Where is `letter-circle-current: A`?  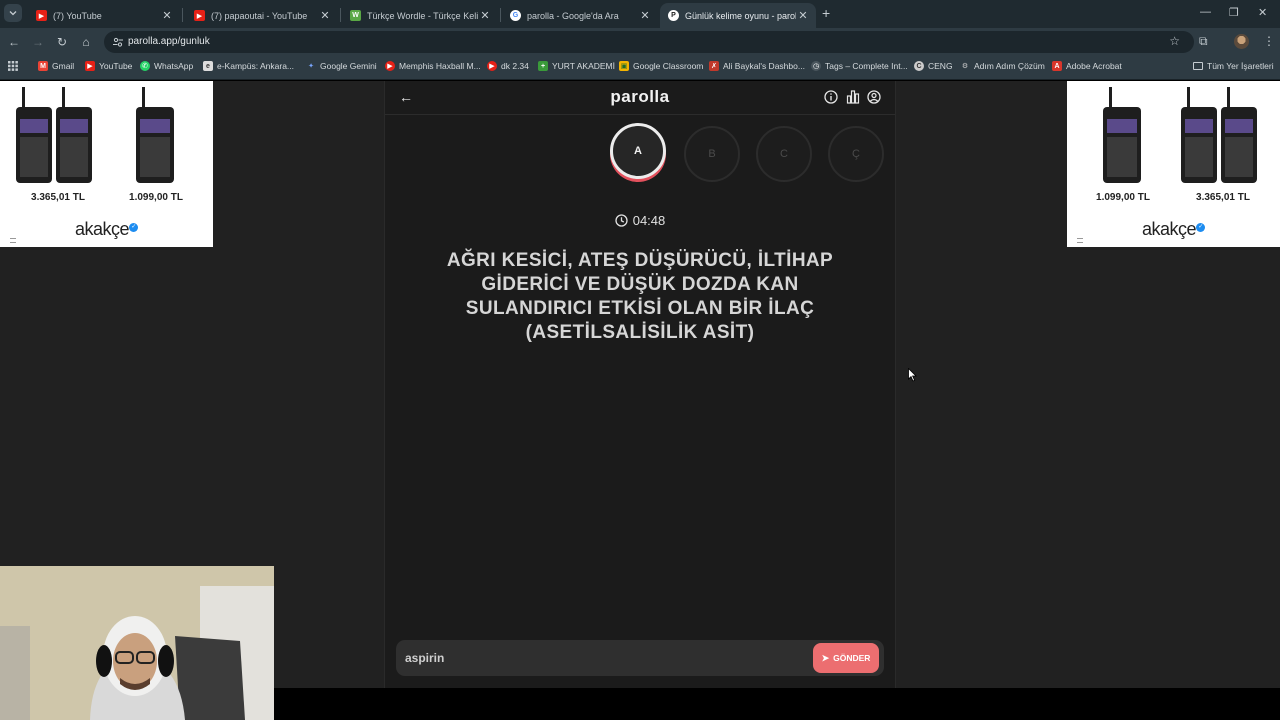
letter-circle-current: A is located at coordinates (638, 151).